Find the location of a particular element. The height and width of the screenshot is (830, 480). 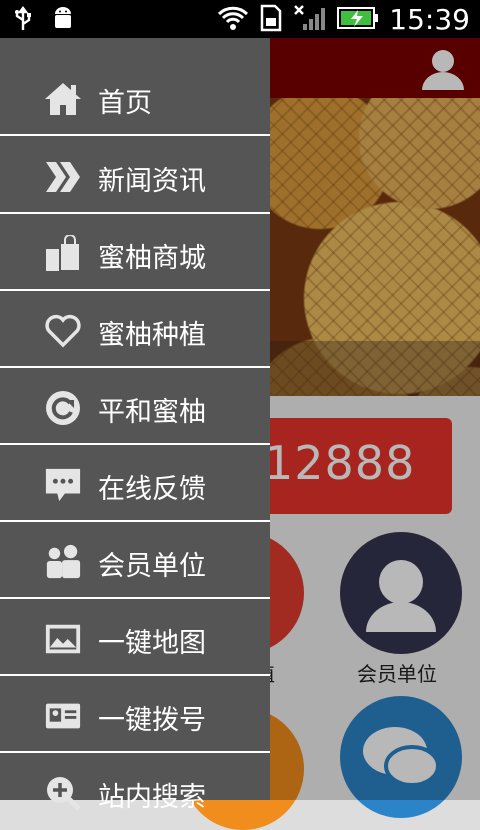

drawer-item-map: 一键地图 is located at coordinates (135, 638).